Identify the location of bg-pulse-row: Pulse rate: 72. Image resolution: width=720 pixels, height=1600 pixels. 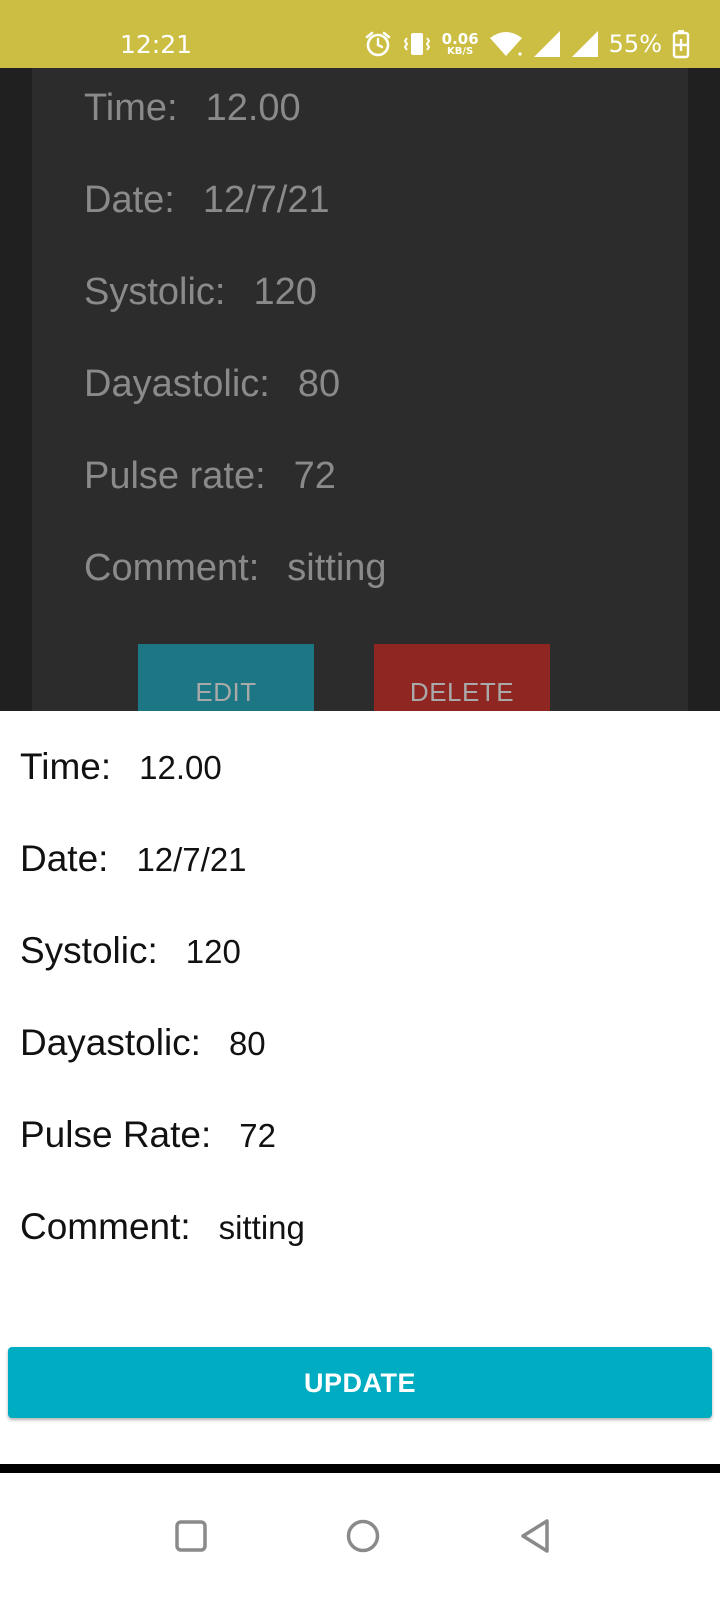
(210, 476).